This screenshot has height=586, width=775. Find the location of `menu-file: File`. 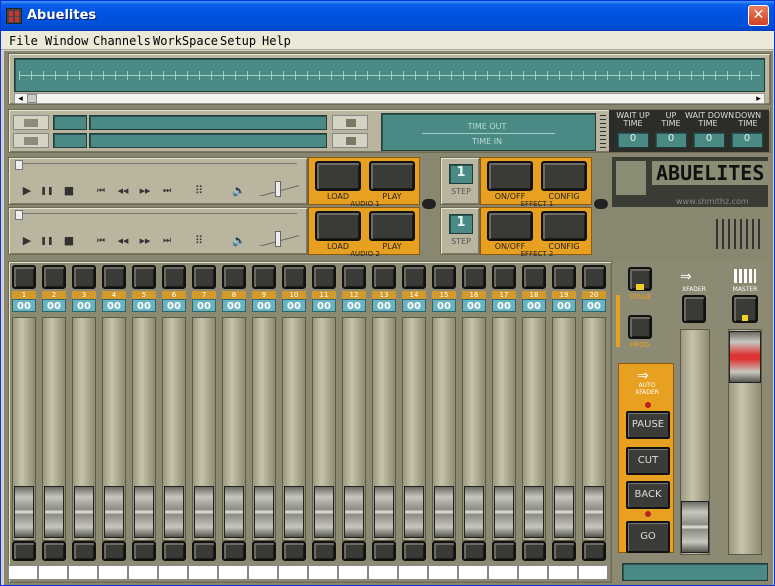

menu-file: File is located at coordinates (23, 41).